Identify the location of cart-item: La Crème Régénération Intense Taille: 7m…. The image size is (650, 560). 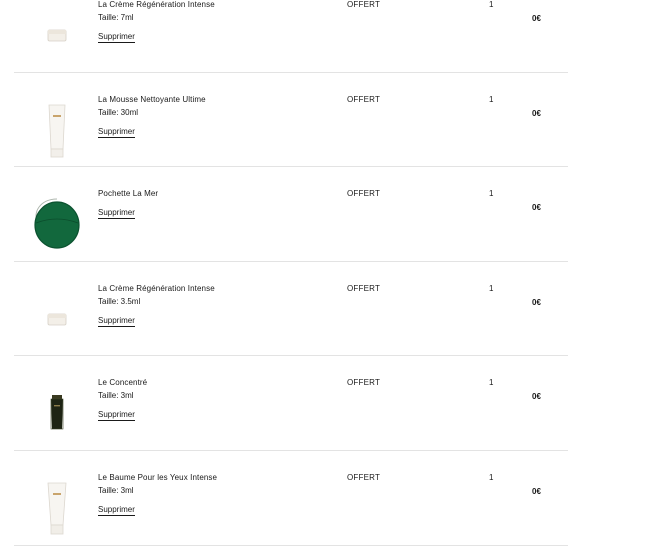
(325, 36).